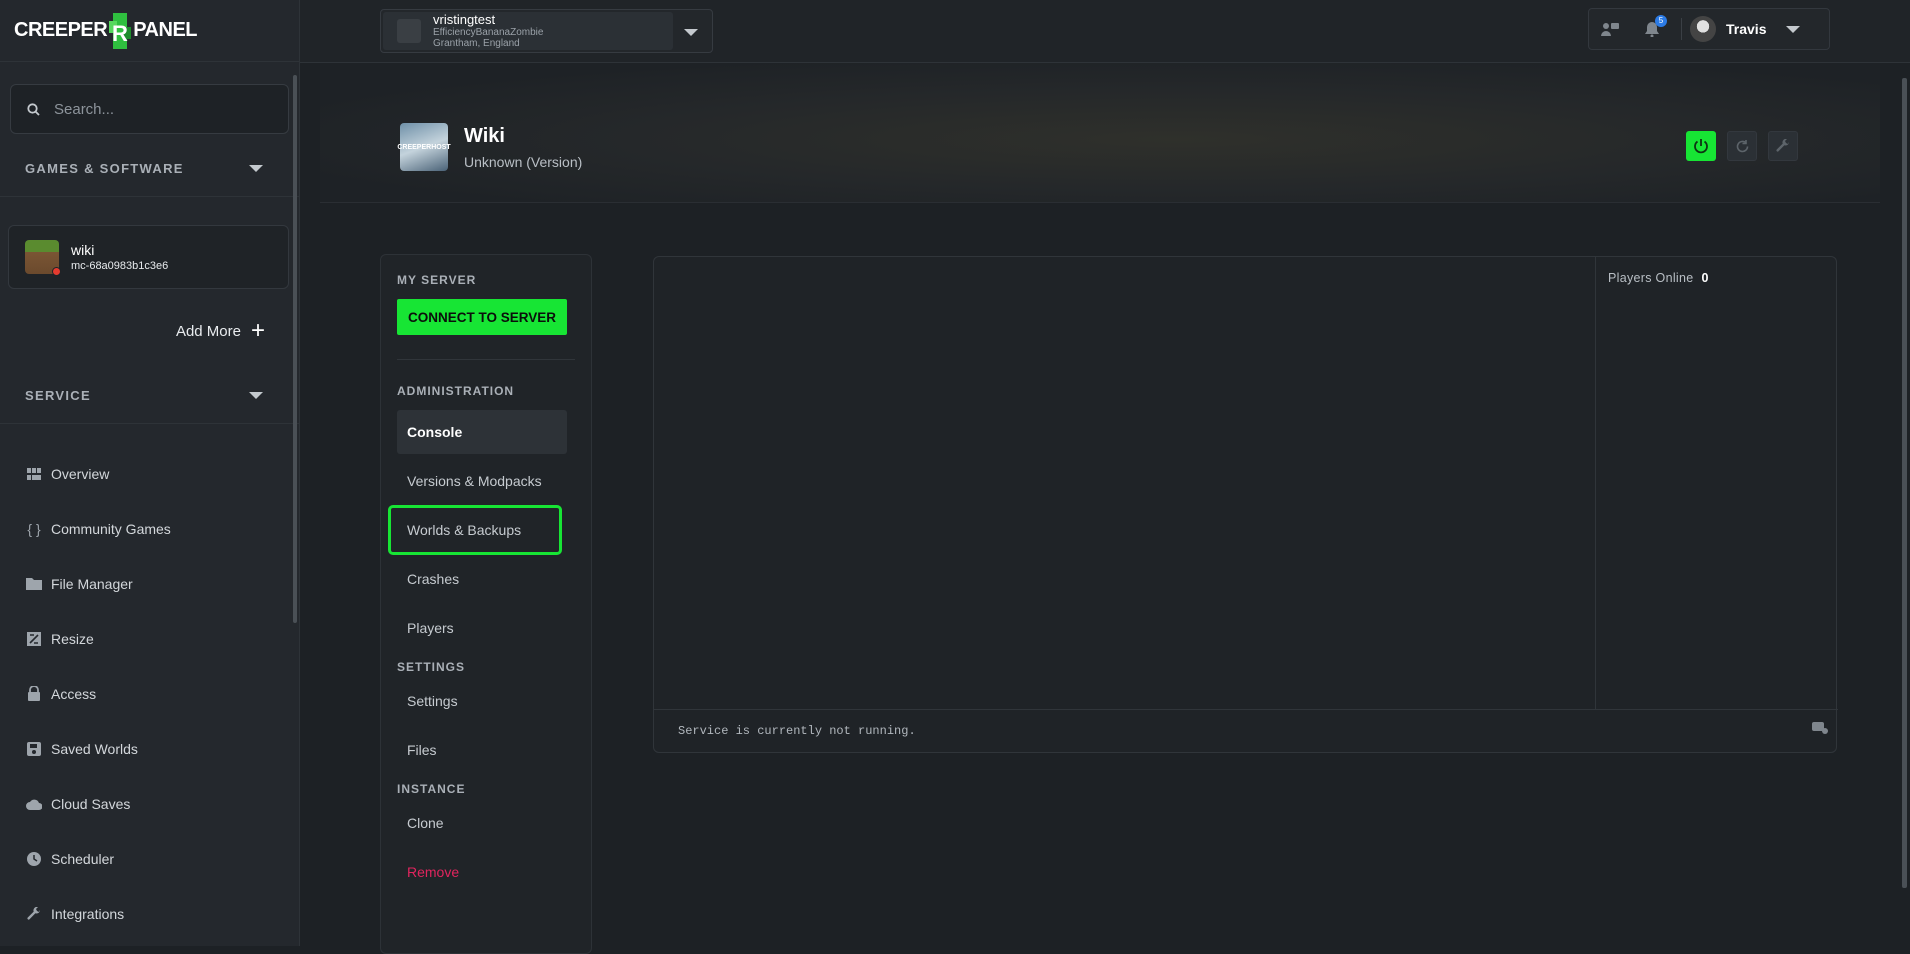 Image resolution: width=1910 pixels, height=954 pixels. What do you see at coordinates (1246, 731) in the screenshot?
I see `console-footer: Service is currently not running.` at bounding box center [1246, 731].